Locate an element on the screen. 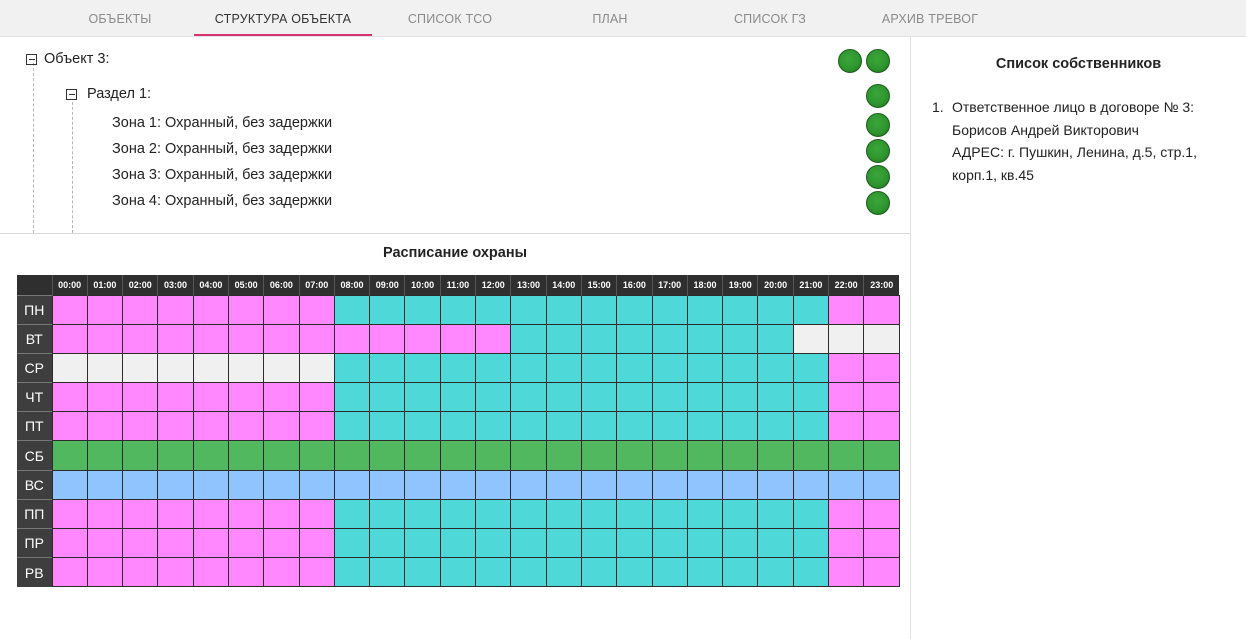  tree-zone-label: Зона 3: Охранный, без задержки is located at coordinates (222, 175).